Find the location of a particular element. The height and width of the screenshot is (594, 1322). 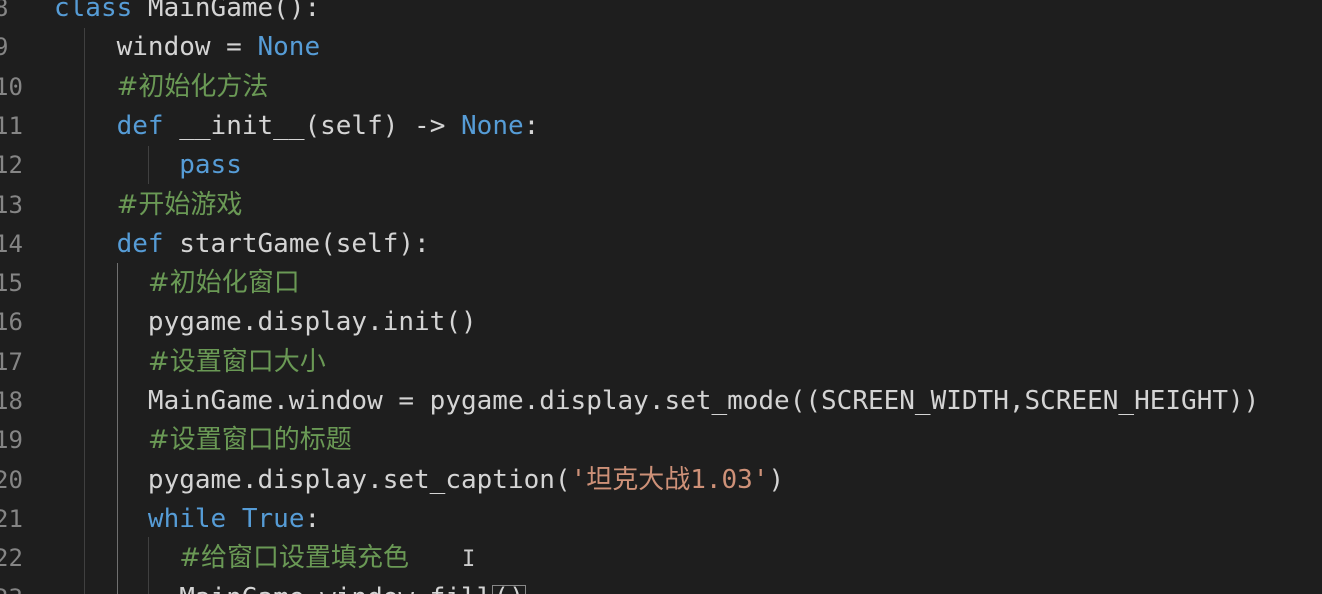

code-comment: #初始化方法 is located at coordinates (192, 86).